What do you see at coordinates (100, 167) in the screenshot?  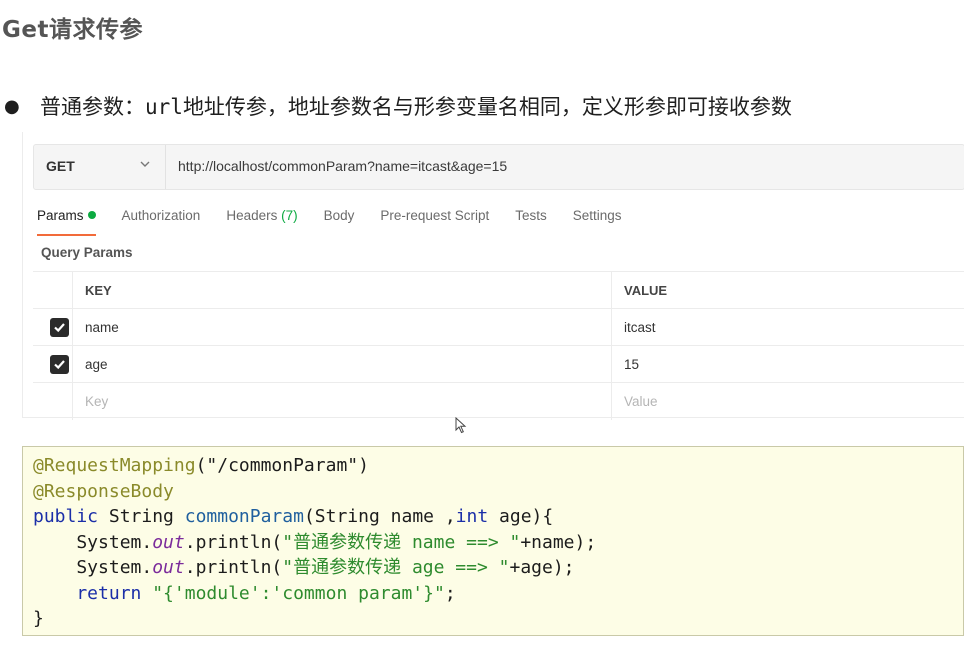 I see `method-select: GET` at bounding box center [100, 167].